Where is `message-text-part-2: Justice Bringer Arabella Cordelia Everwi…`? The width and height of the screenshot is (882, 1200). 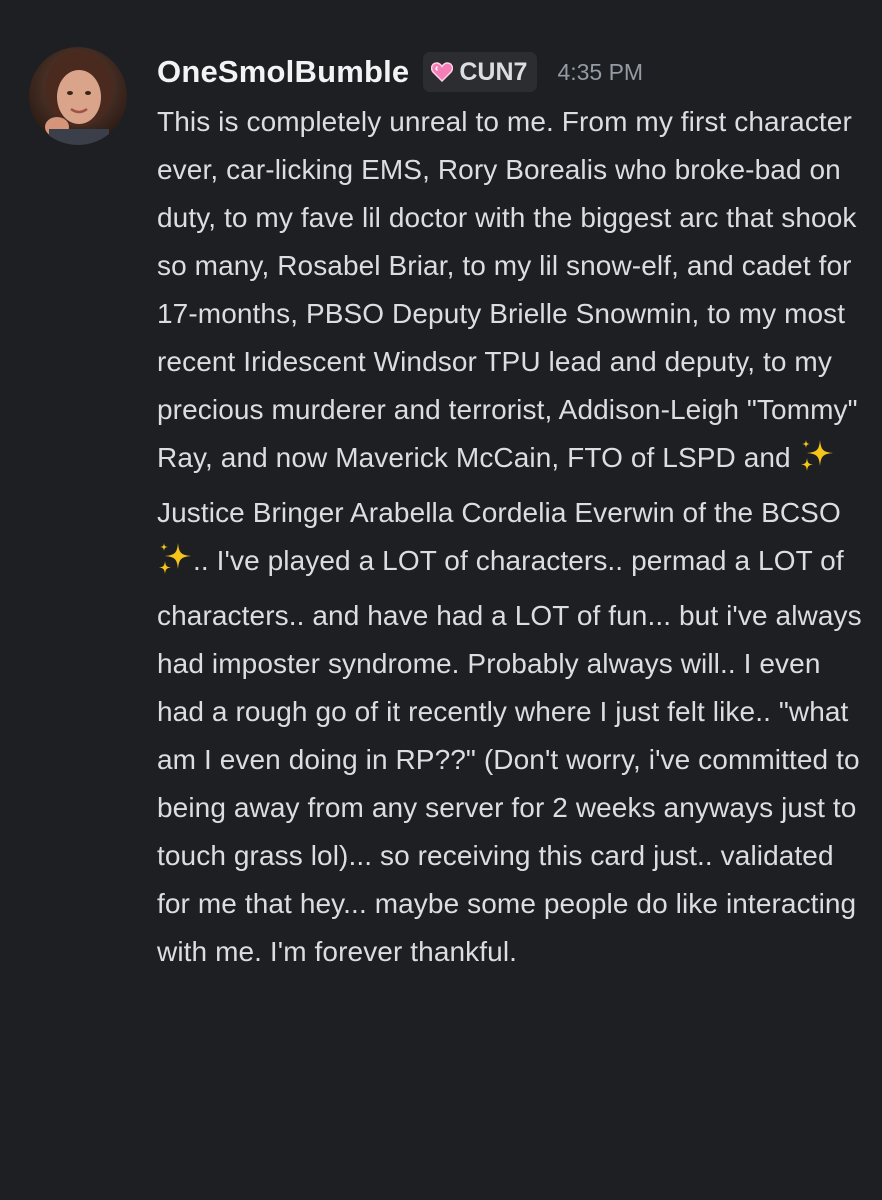 message-text-part-2: Justice Bringer Arabella Cordelia Everwi… is located at coordinates (499, 512).